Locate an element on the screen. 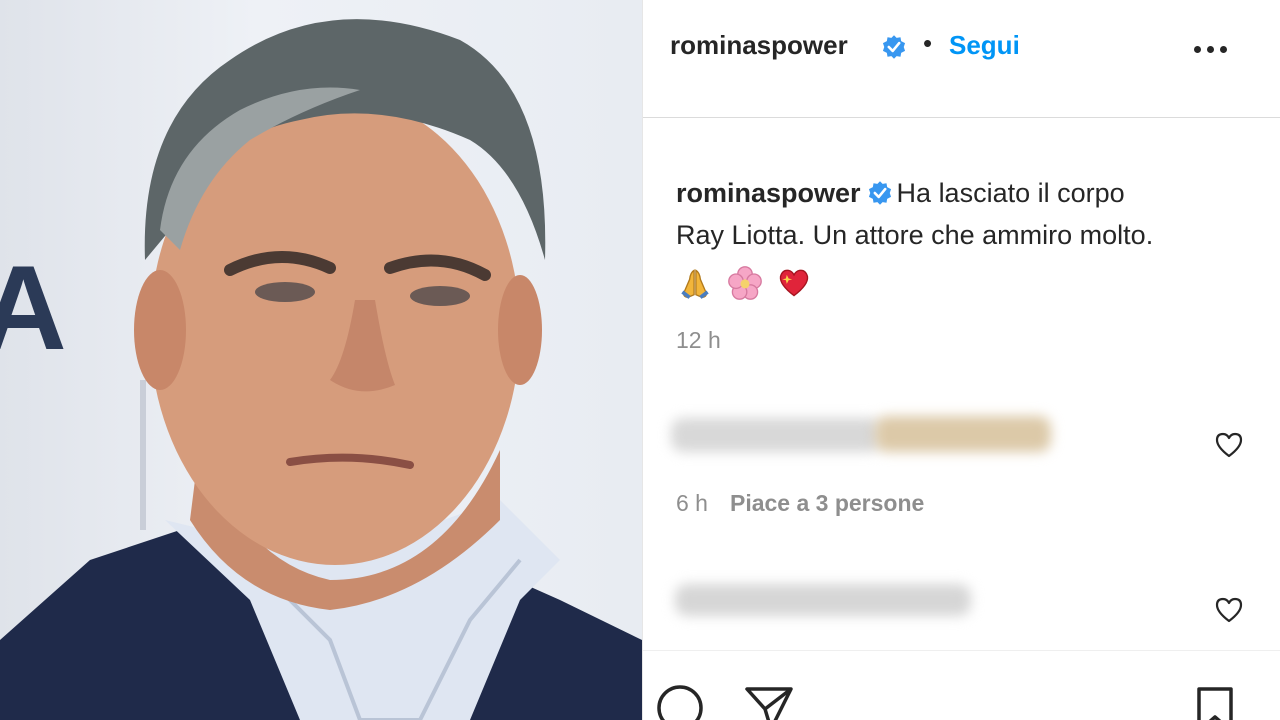  blurred-comment is located at coordinates (823, 600).